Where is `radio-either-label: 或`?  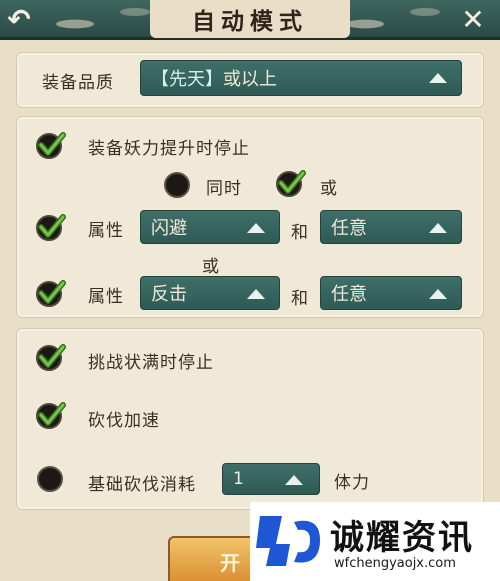
radio-either-label: 或 is located at coordinates (329, 189).